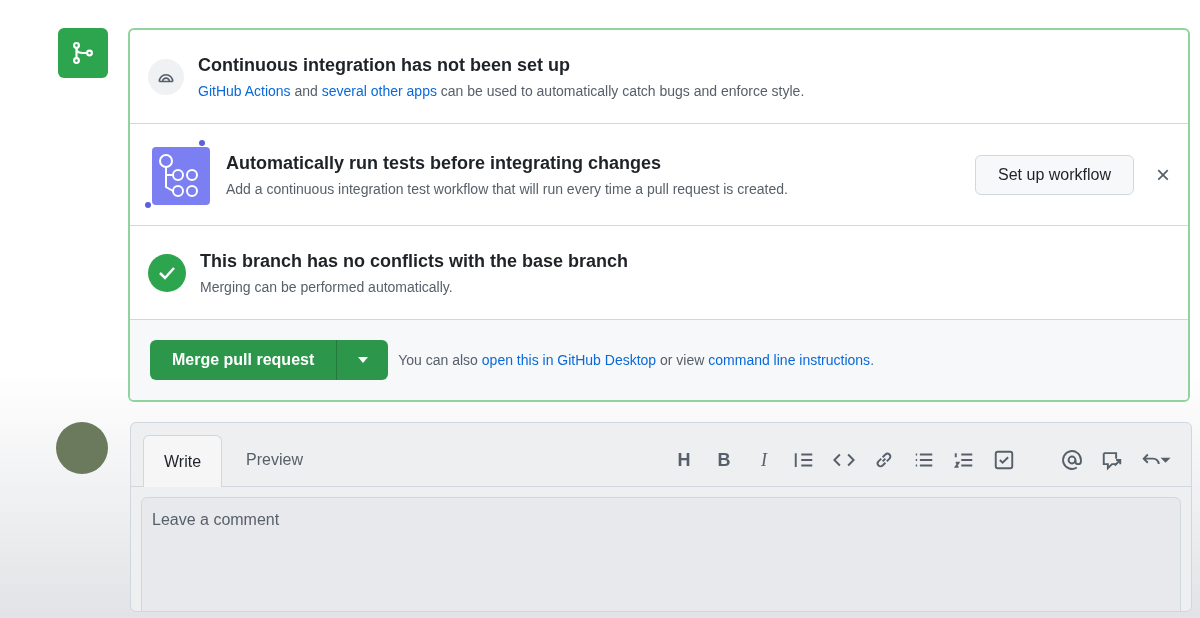 The width and height of the screenshot is (1200, 618). What do you see at coordinates (444, 163) in the screenshot?
I see `check-title: Automatically run tests before integrating changes` at bounding box center [444, 163].